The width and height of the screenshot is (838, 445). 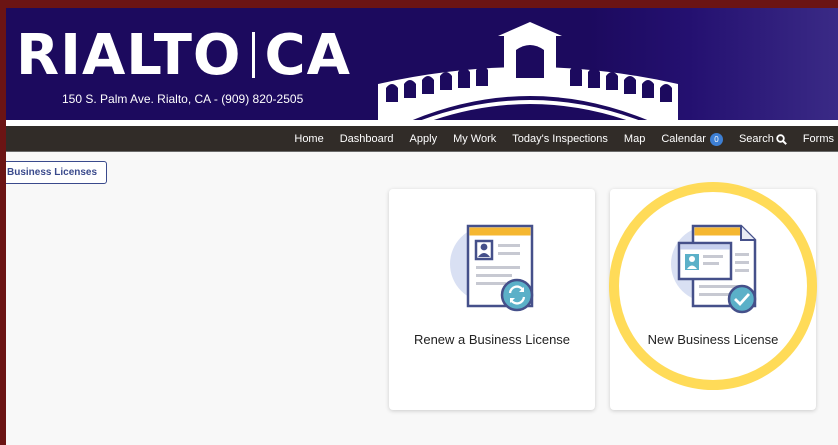 What do you see at coordinates (492, 268) in the screenshot?
I see `renew-document-icon` at bounding box center [492, 268].